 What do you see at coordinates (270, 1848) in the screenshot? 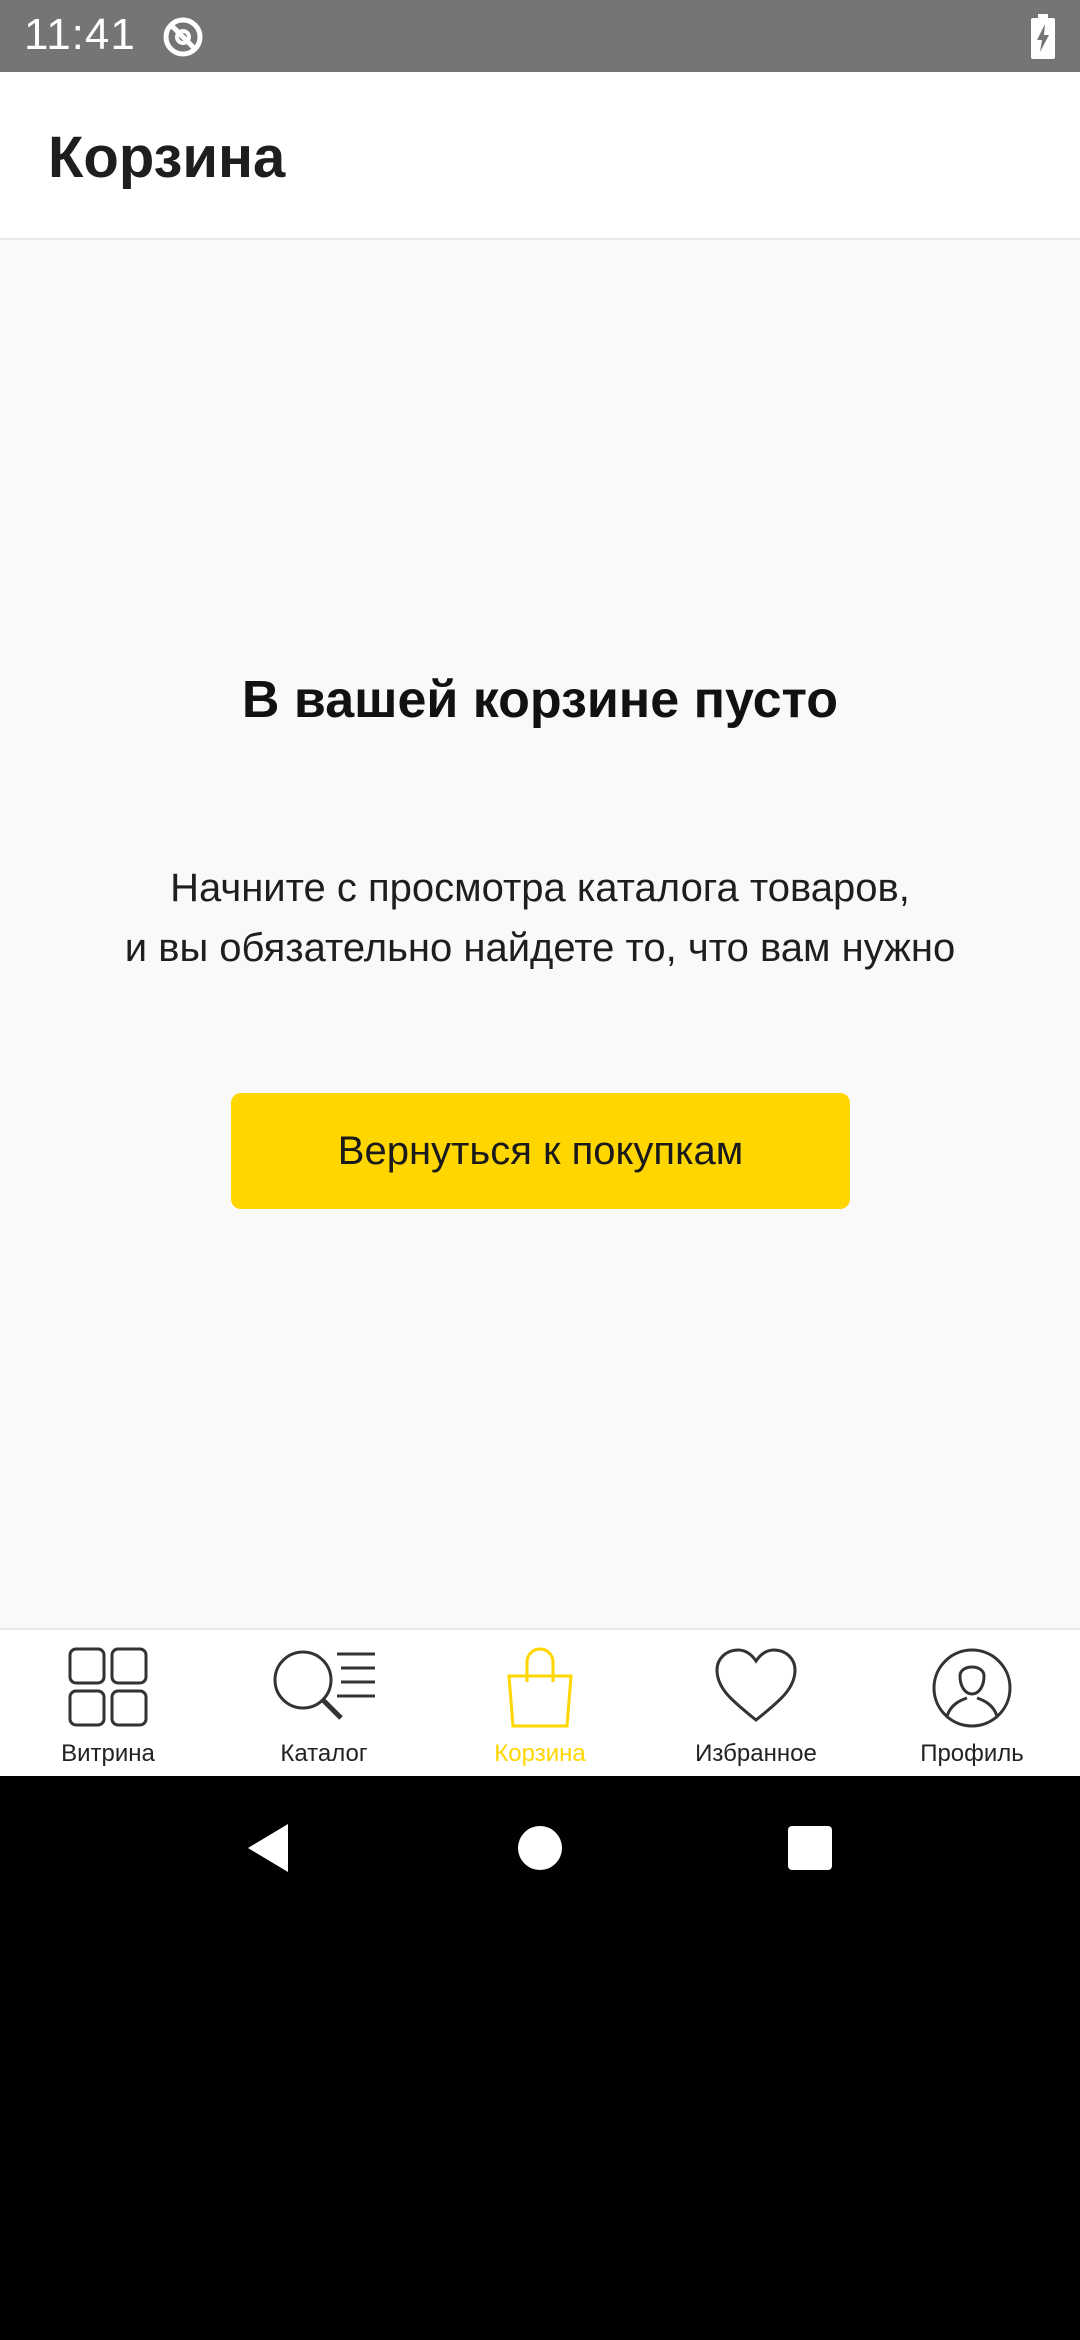
I see `back-icon` at bounding box center [270, 1848].